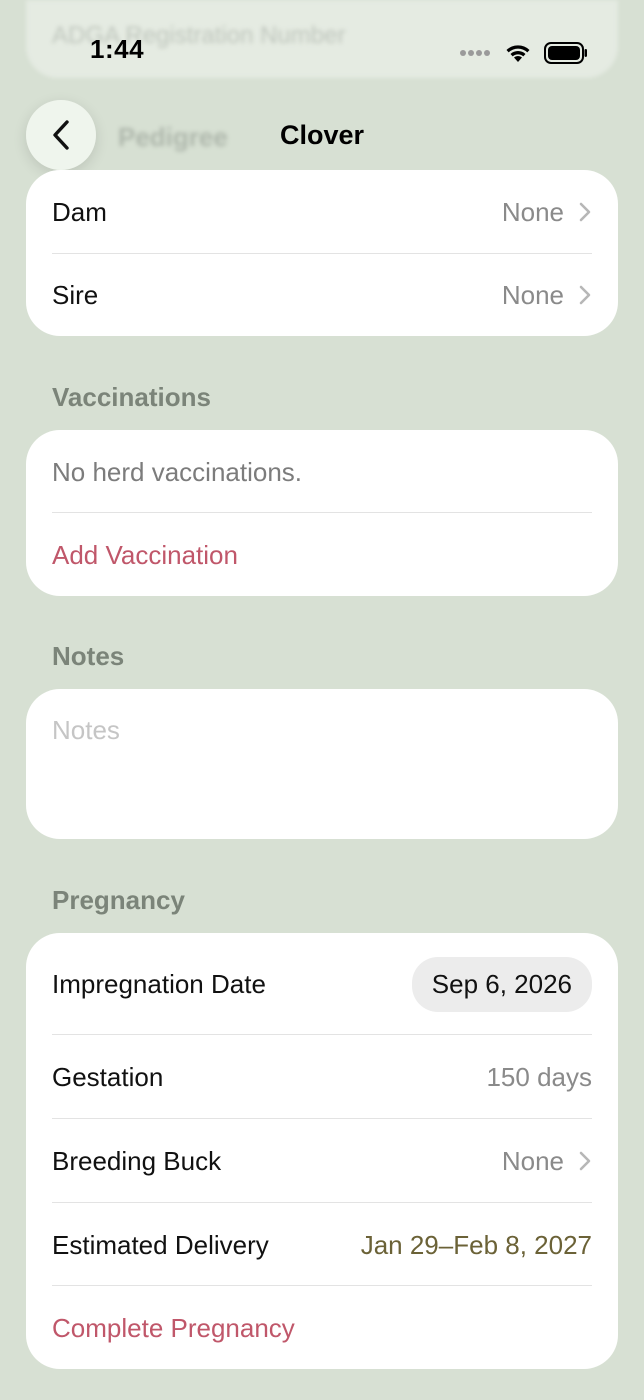 The height and width of the screenshot is (1400, 644). What do you see at coordinates (532, 211) in the screenshot?
I see `dam-value: None` at bounding box center [532, 211].